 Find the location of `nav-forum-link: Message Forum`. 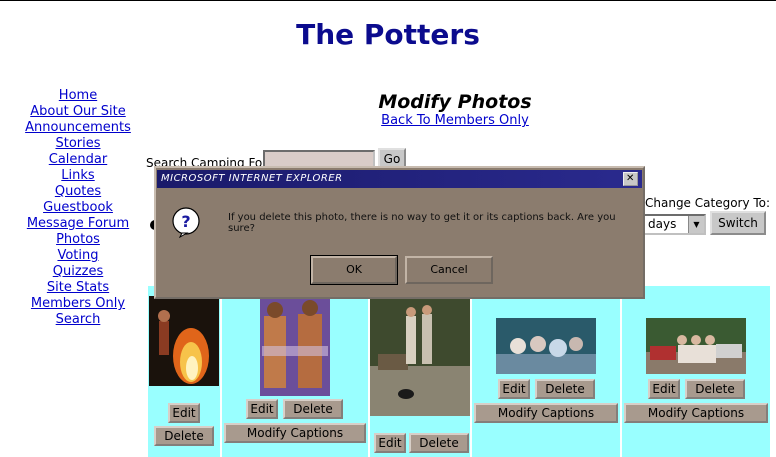

nav-forum-link: Message Forum is located at coordinates (78, 224).